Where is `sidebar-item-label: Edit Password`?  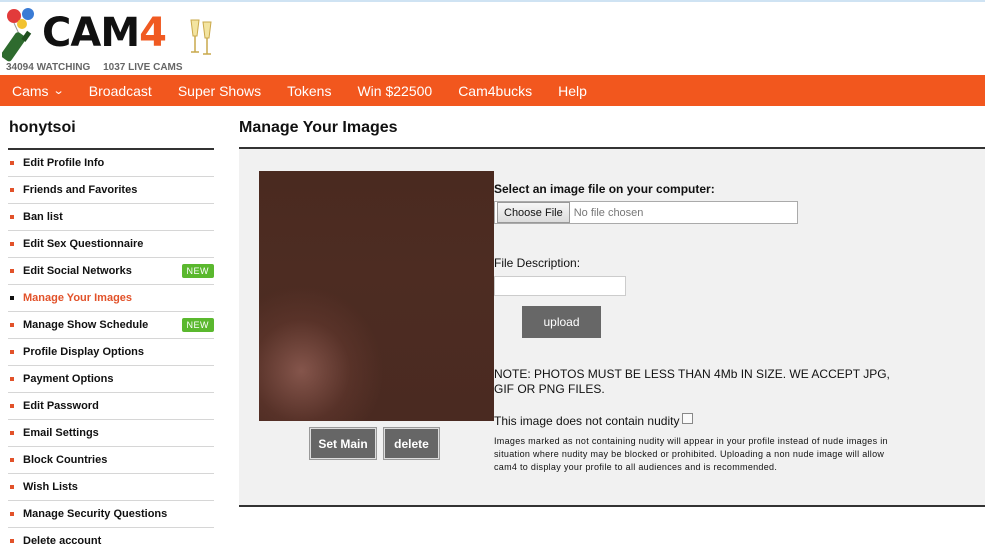 sidebar-item-label: Edit Password is located at coordinates (61, 406).